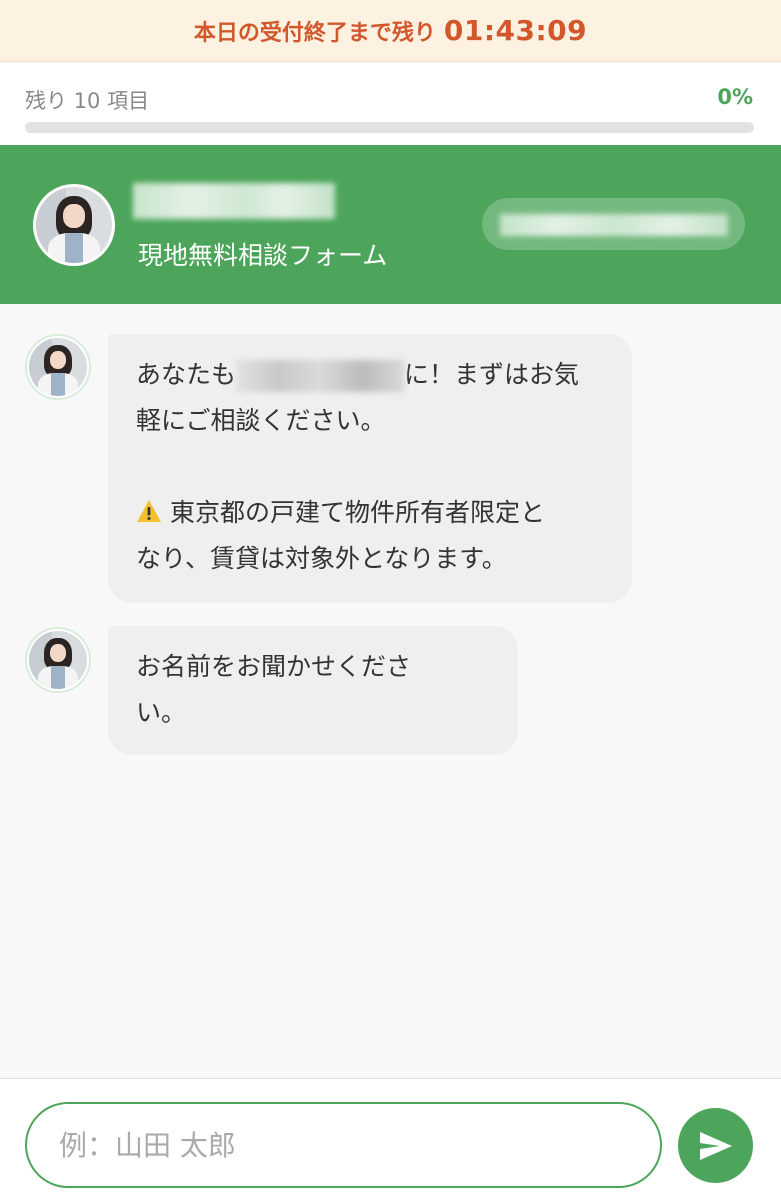  What do you see at coordinates (614, 225) in the screenshot?
I see `header-badge-text-redacted` at bounding box center [614, 225].